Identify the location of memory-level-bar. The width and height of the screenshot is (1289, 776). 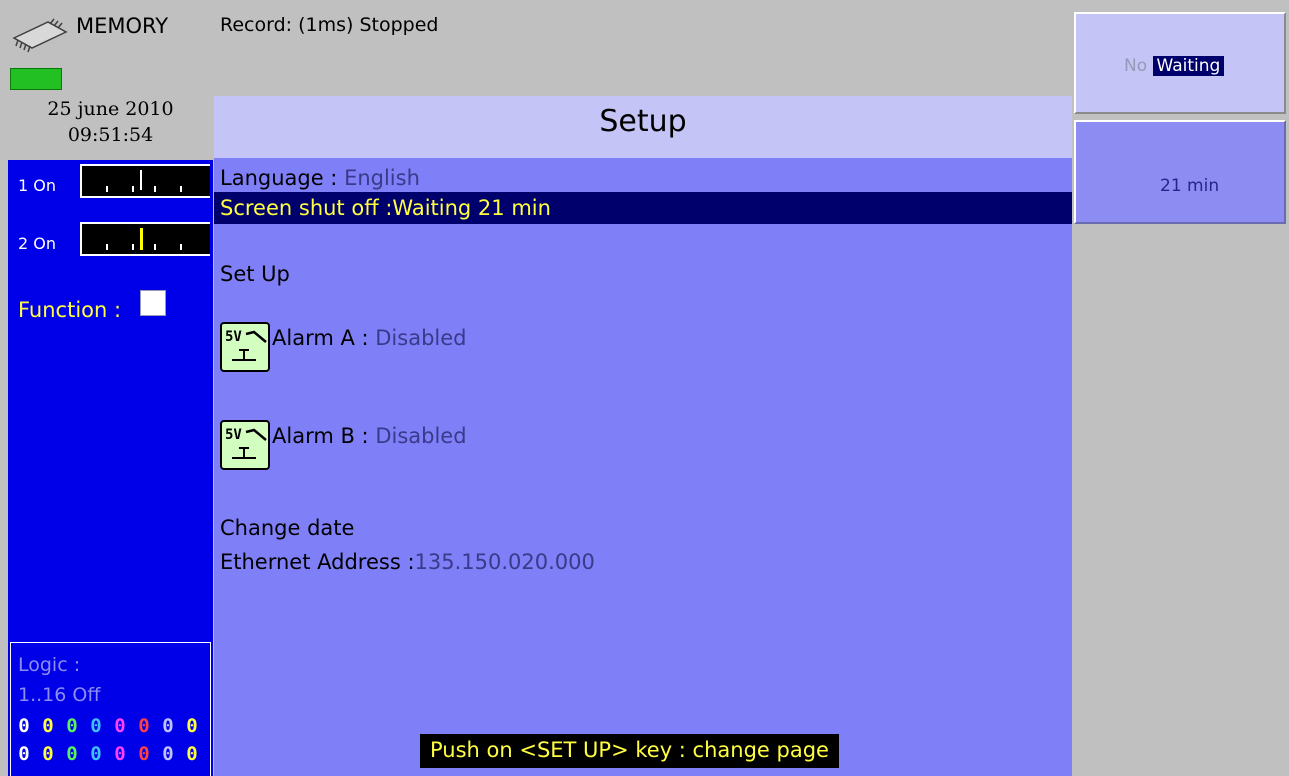
(36, 79).